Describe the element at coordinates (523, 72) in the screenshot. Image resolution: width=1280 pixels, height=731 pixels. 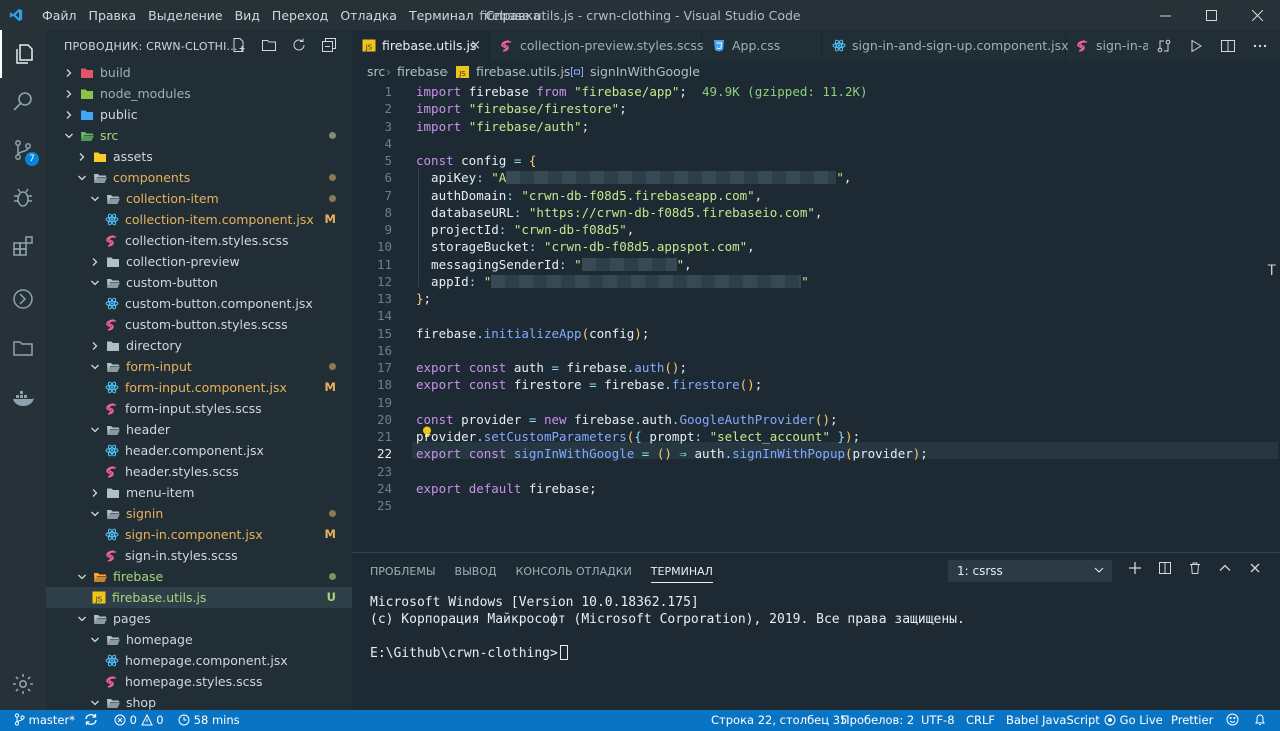
I see `breadcrumb-item: firebase.utils.js` at that location.